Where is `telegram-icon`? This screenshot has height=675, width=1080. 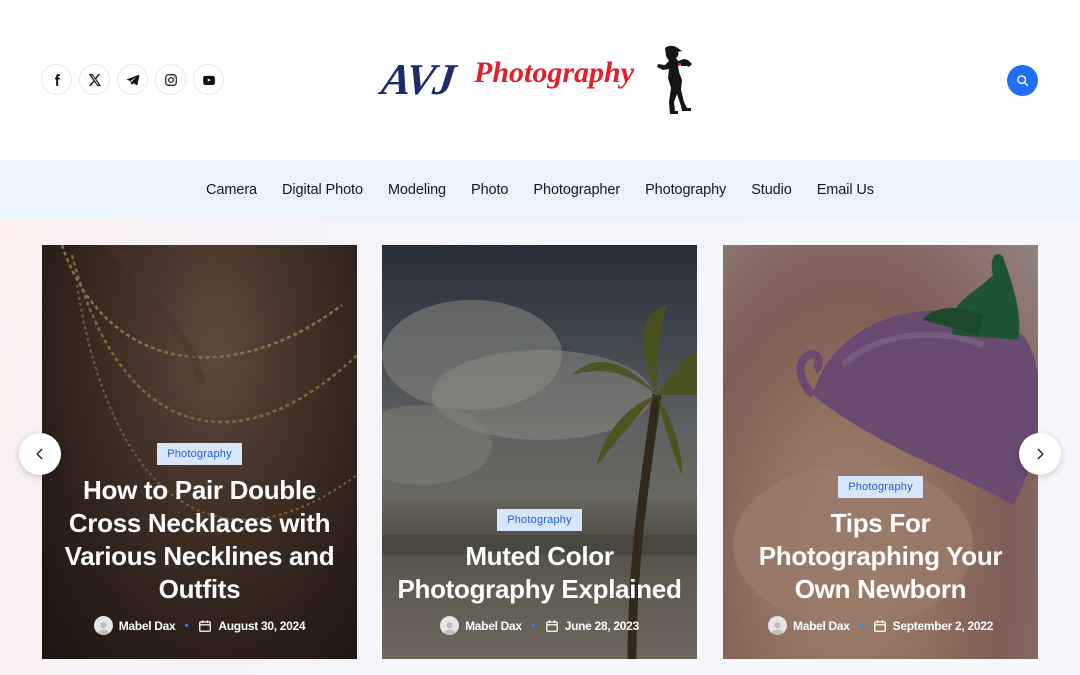 telegram-icon is located at coordinates (132, 79).